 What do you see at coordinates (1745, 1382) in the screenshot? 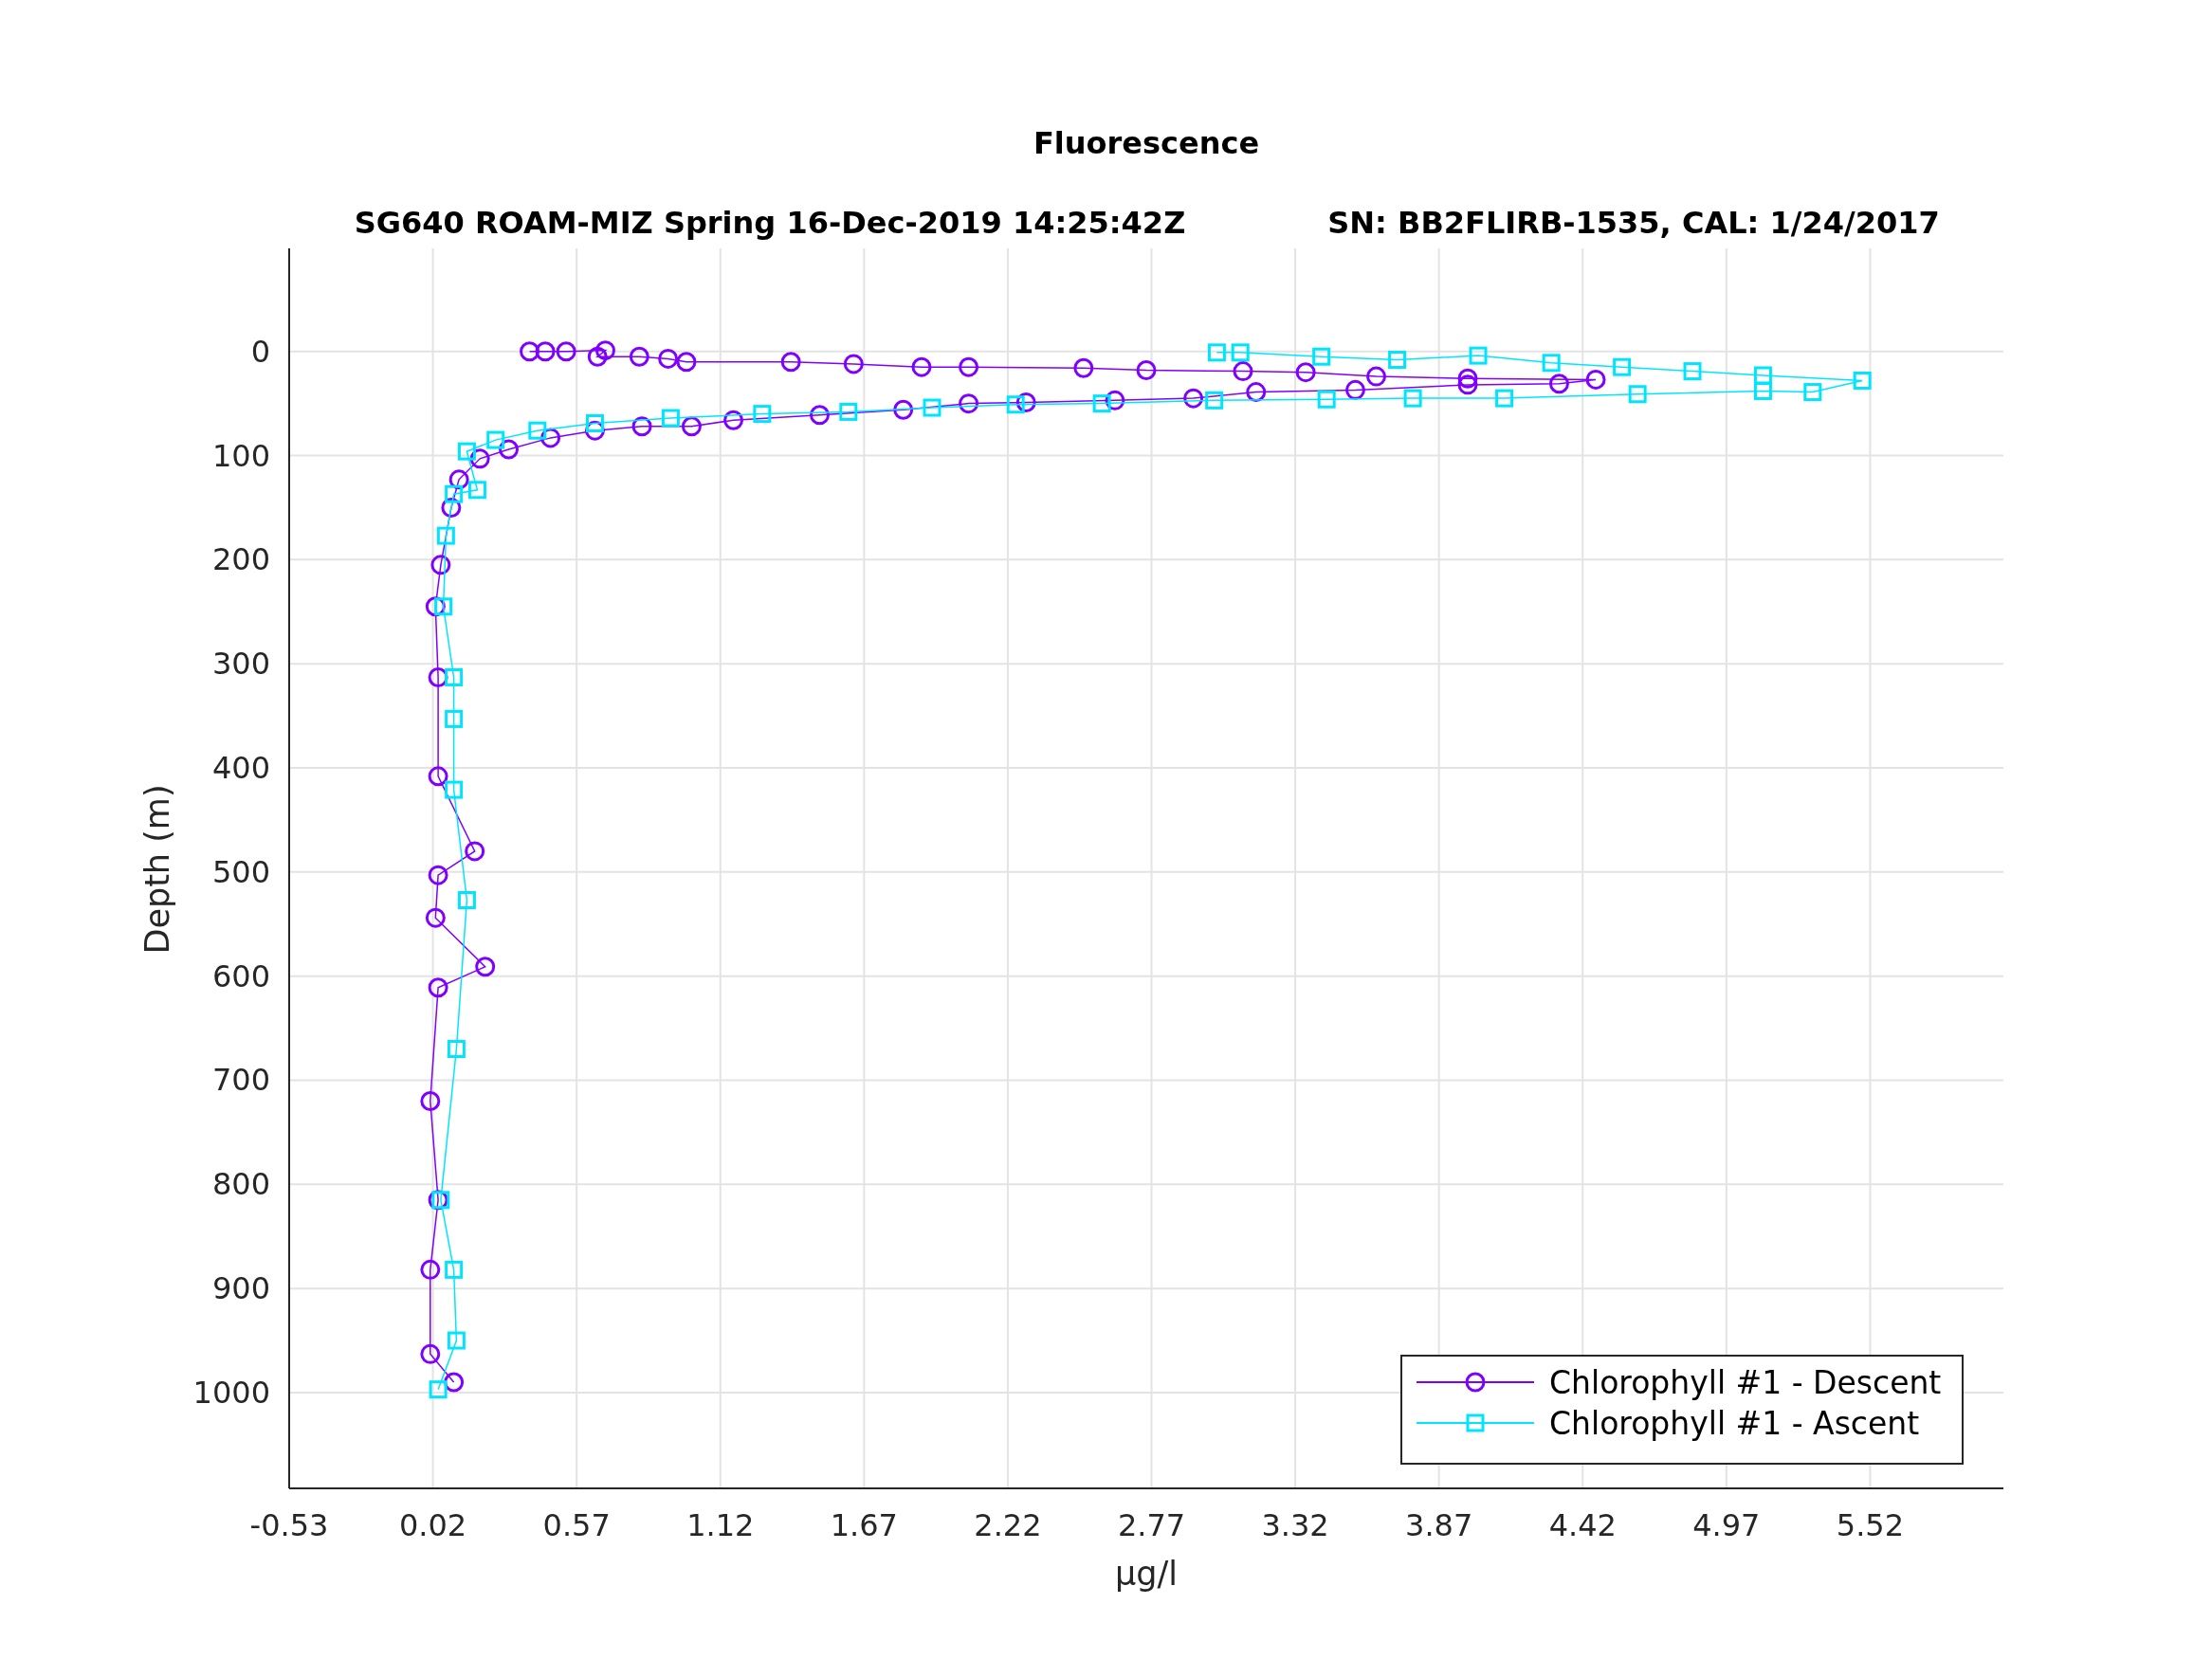
I see `legend-label: Chlorophyll #1 - Descent` at bounding box center [1745, 1382].